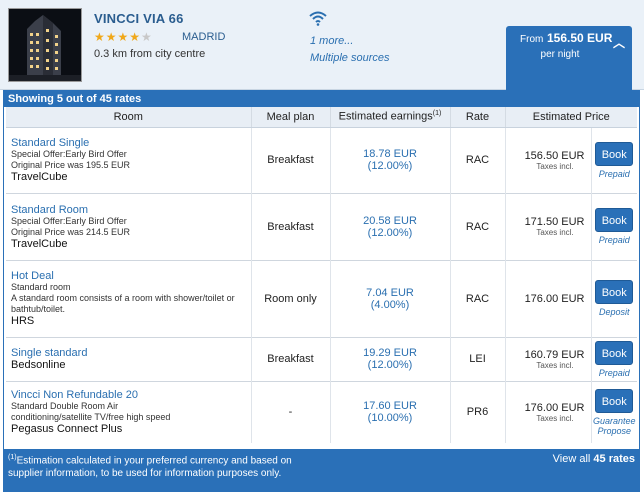 The height and width of the screenshot is (492, 644). I want to click on earnings-percent: (4.00%), so click(390, 304).